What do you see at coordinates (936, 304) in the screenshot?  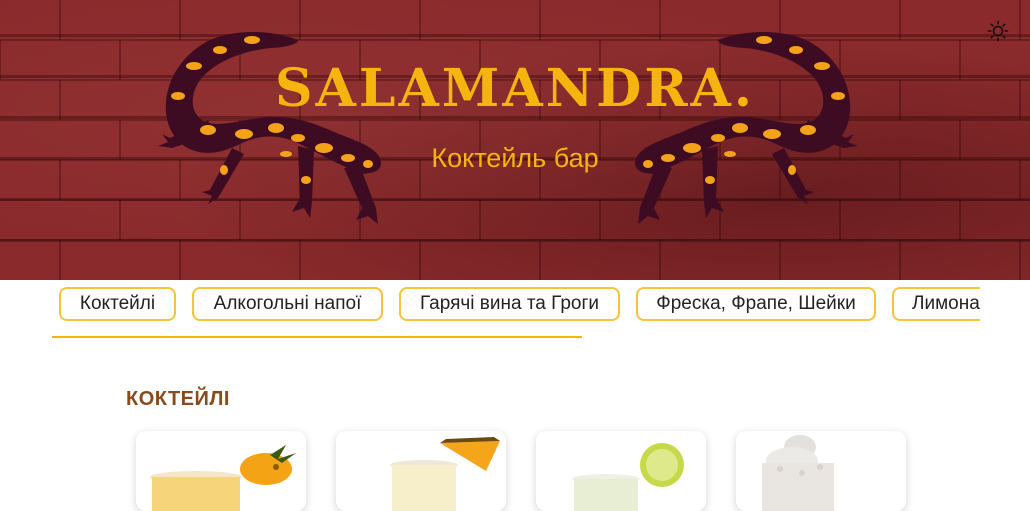 I see `nav-item-lemonades: Лимонади` at bounding box center [936, 304].